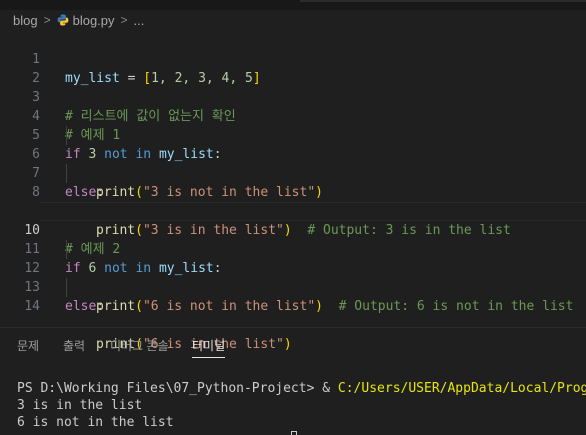 The height and width of the screenshot is (435, 586). Describe the element at coordinates (19, 20) in the screenshot. I see `breadcrumb-folder: blog` at that location.